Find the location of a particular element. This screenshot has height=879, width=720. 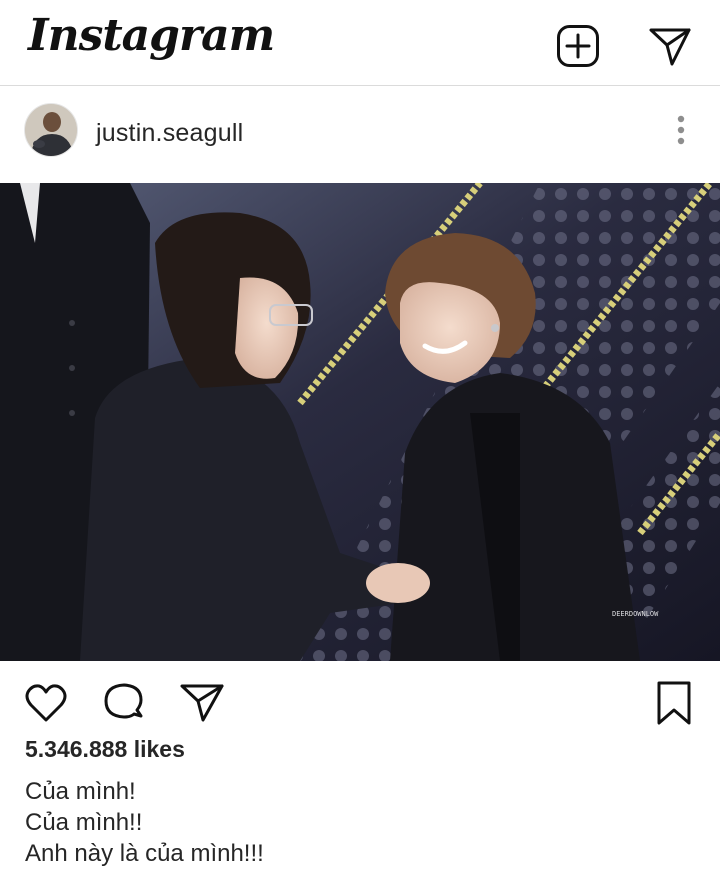

direct-message-icon is located at coordinates (670, 47).